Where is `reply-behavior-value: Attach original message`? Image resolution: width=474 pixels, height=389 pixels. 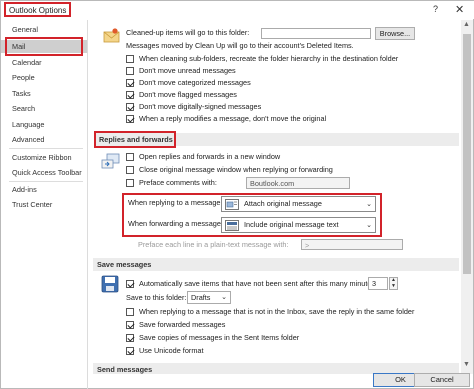
reply-behavior-value: Attach original message is located at coordinates (283, 203).